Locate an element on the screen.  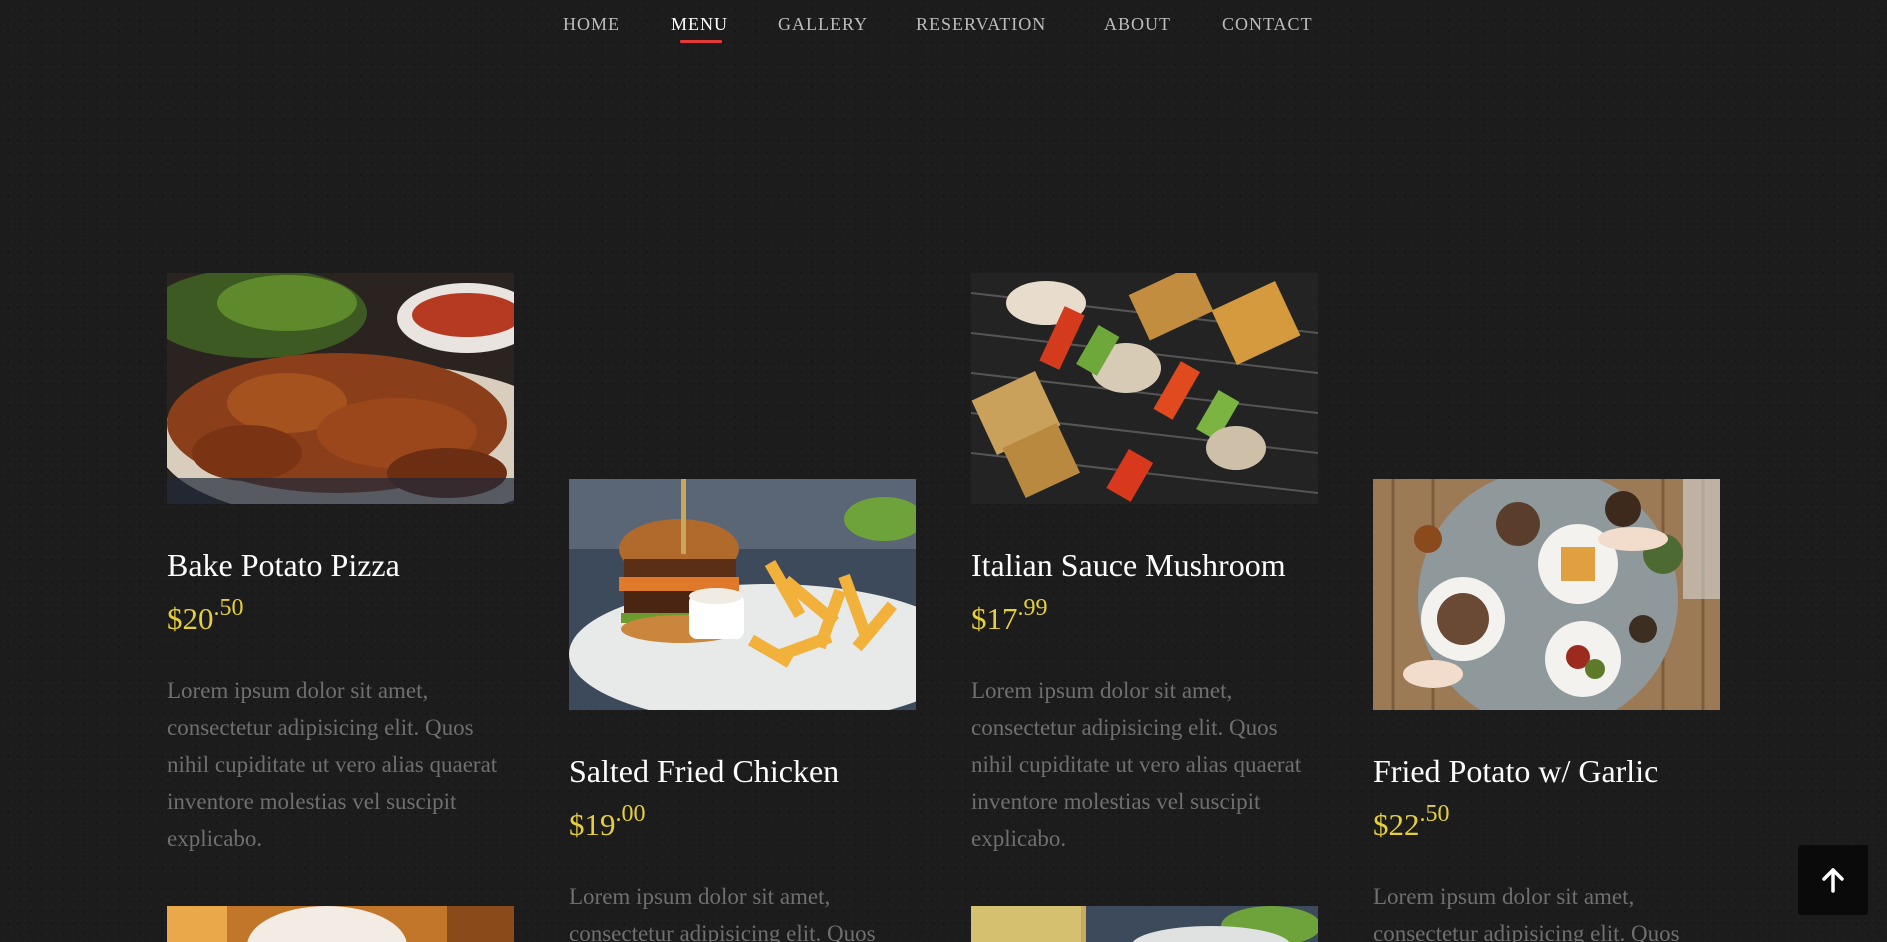
dish-photo-table-spread is located at coordinates (1546, 594).